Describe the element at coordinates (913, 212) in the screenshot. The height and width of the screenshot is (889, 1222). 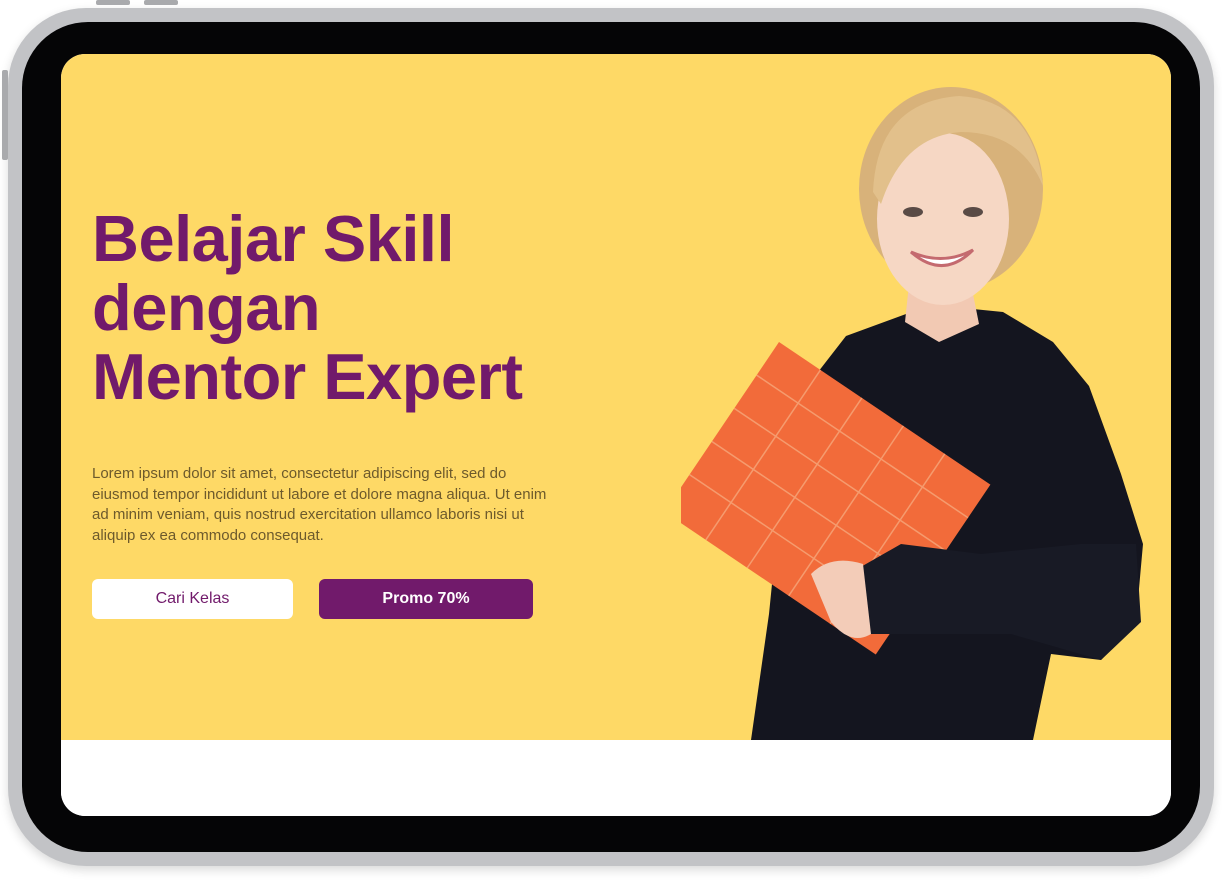
I see `eye-left` at that location.